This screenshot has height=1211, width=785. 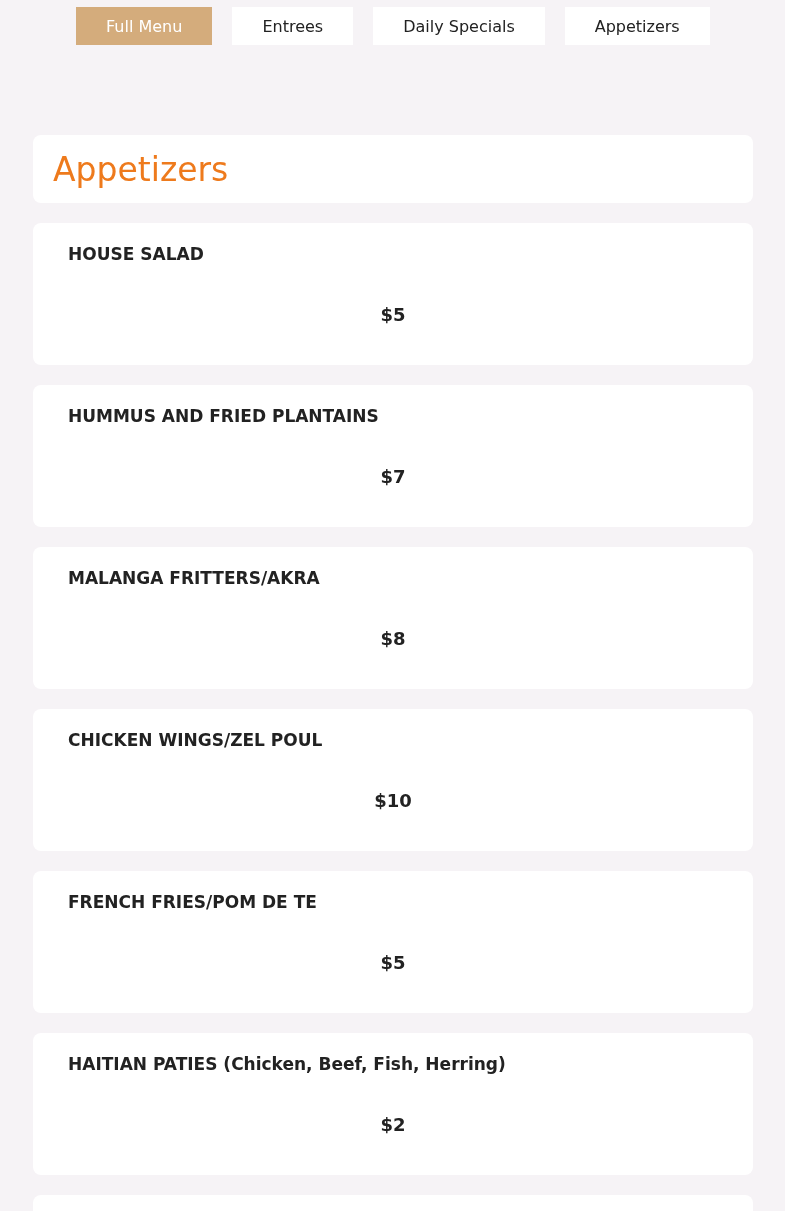 I want to click on item-price: $2, so click(x=393, y=1124).